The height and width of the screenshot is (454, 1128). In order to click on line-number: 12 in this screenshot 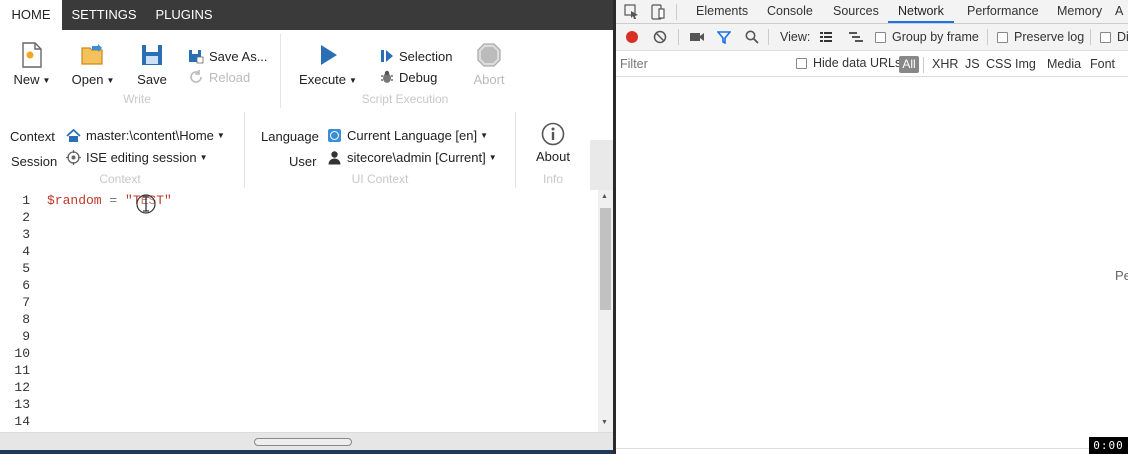, I will do `click(22, 387)`.